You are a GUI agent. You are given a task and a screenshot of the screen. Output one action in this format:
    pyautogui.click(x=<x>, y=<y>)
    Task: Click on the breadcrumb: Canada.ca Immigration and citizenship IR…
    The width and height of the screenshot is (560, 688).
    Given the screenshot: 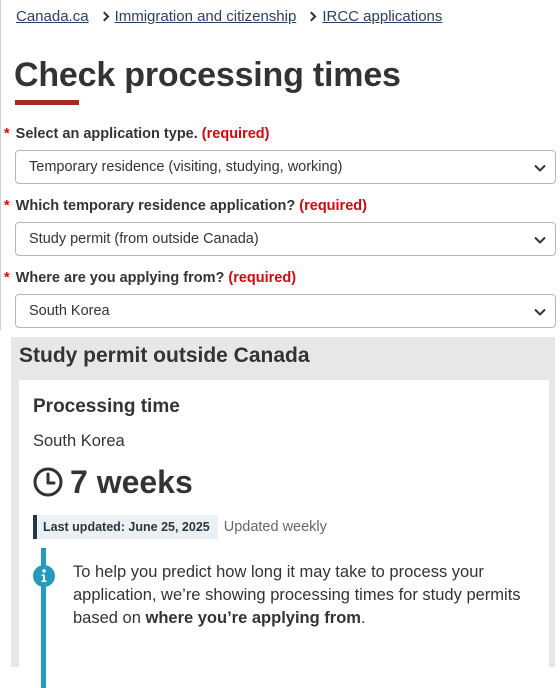 What is the action you would take?
    pyautogui.click(x=229, y=16)
    